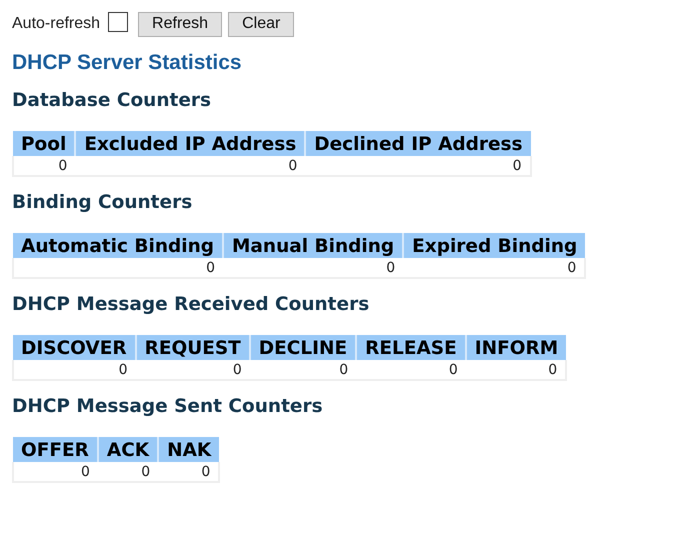  What do you see at coordinates (193, 347) in the screenshot?
I see `column-header: REQUEST` at bounding box center [193, 347].